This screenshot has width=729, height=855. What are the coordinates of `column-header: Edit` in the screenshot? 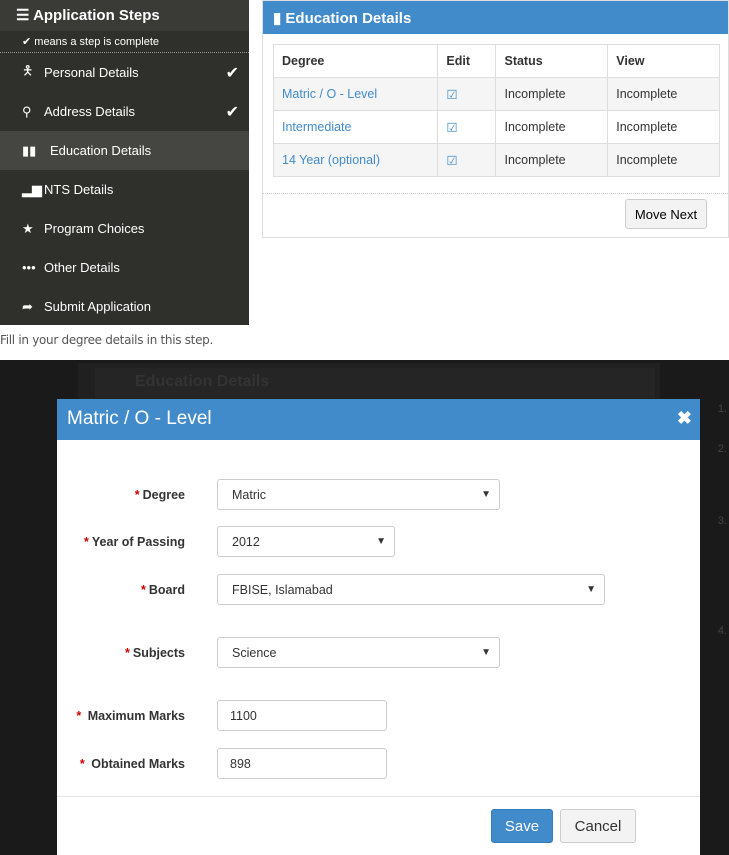 It's located at (467, 61).